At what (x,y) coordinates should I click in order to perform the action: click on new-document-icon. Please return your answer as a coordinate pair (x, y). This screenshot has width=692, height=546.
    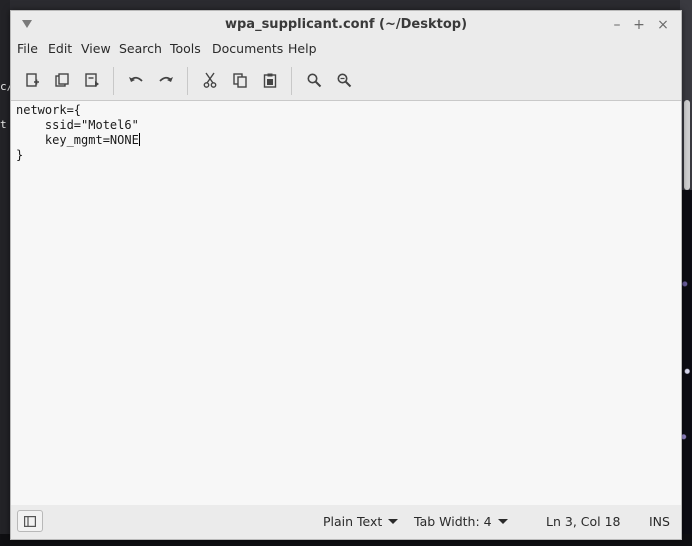
    Looking at the image, I should click on (32, 80).